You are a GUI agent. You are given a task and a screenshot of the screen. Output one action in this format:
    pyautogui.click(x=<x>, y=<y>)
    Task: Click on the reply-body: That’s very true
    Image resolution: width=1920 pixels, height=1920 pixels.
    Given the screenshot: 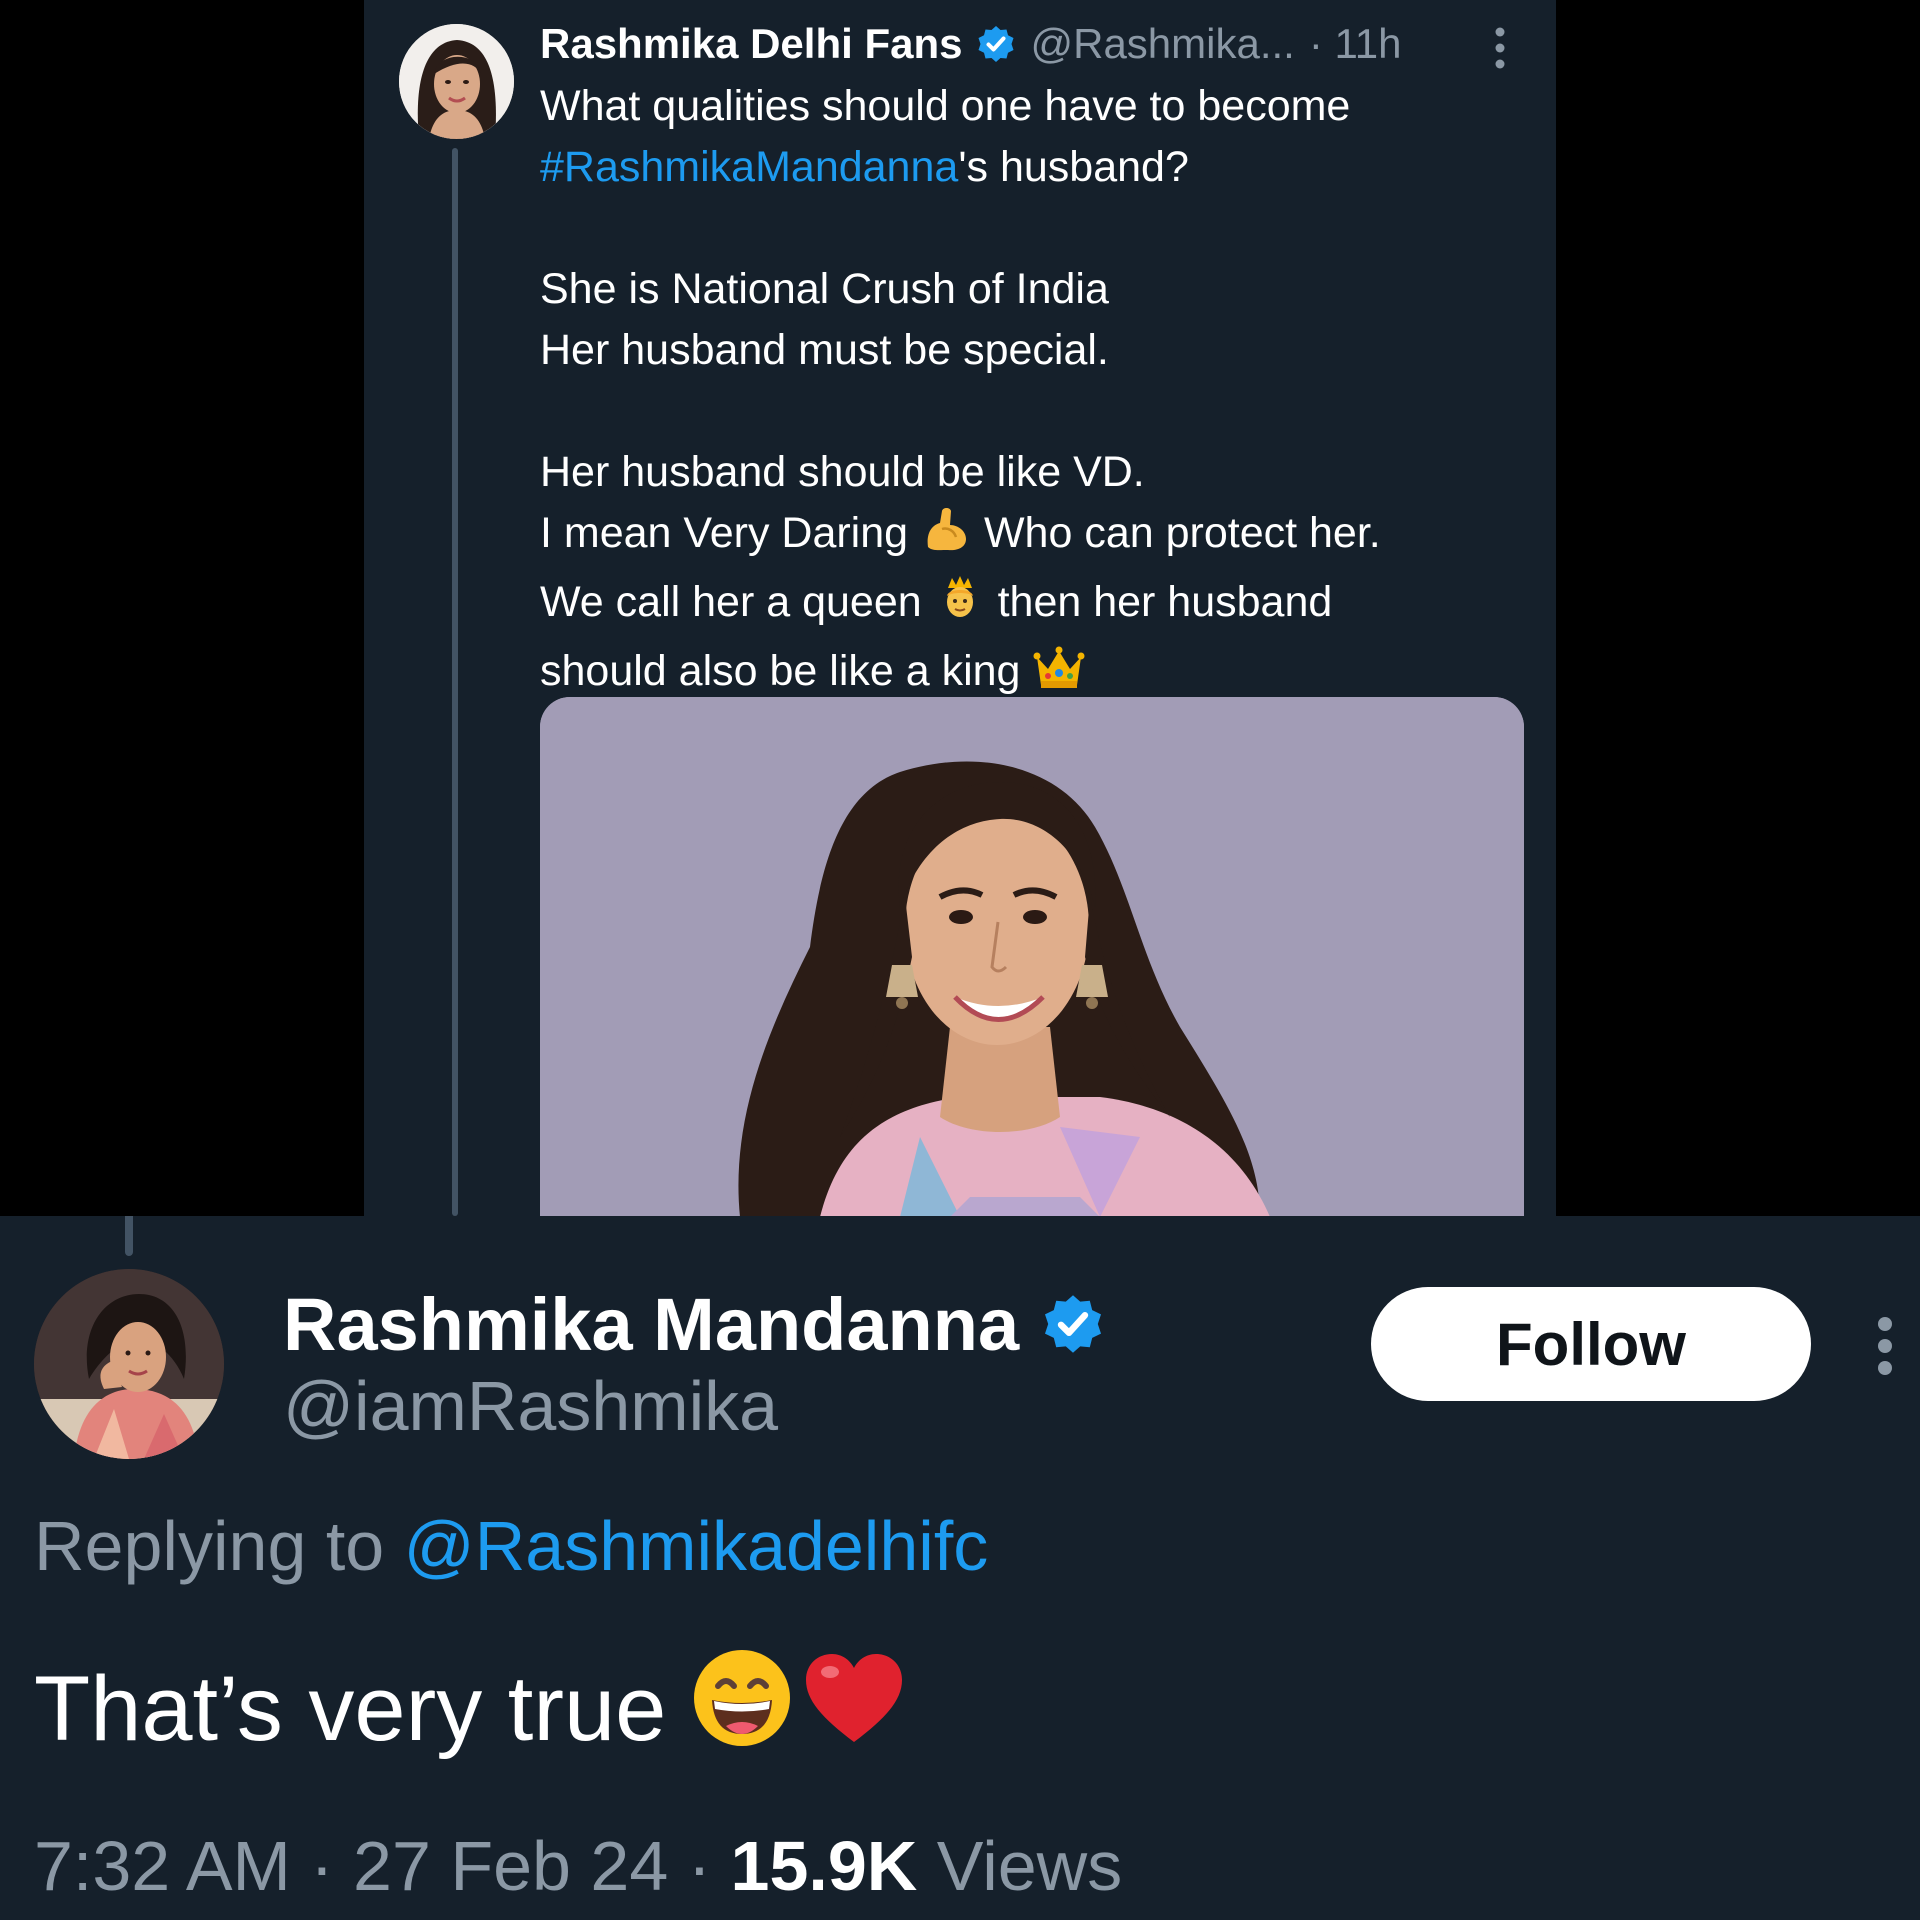 What is the action you would take?
    pyautogui.click(x=470, y=1709)
    